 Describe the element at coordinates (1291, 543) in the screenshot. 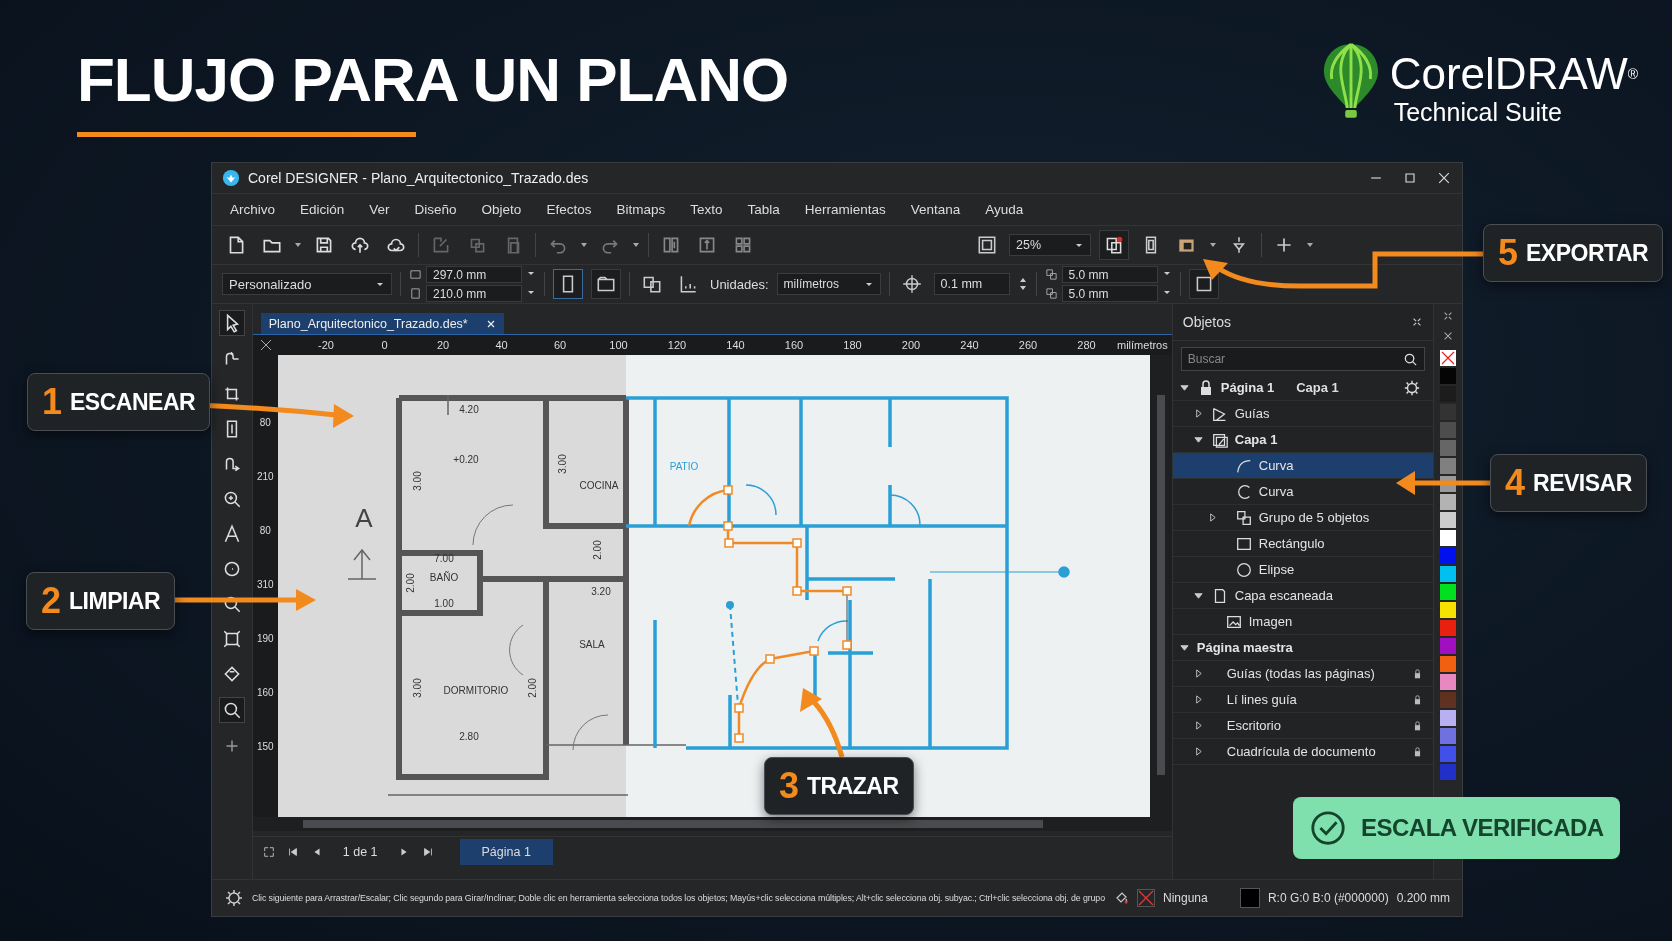

I see `tree-item-label: Rectángulo` at that location.